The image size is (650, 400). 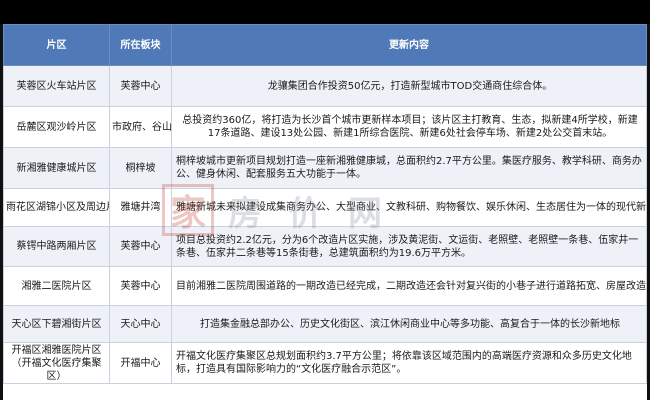 What do you see at coordinates (56, 127) in the screenshot?
I see `cell-area: 岳麓区观沙岭片区` at bounding box center [56, 127].